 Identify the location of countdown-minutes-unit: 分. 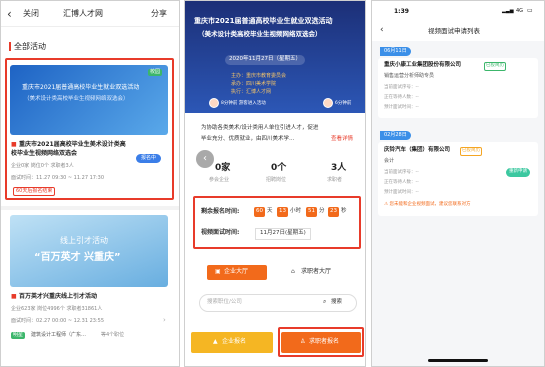
(322, 211).